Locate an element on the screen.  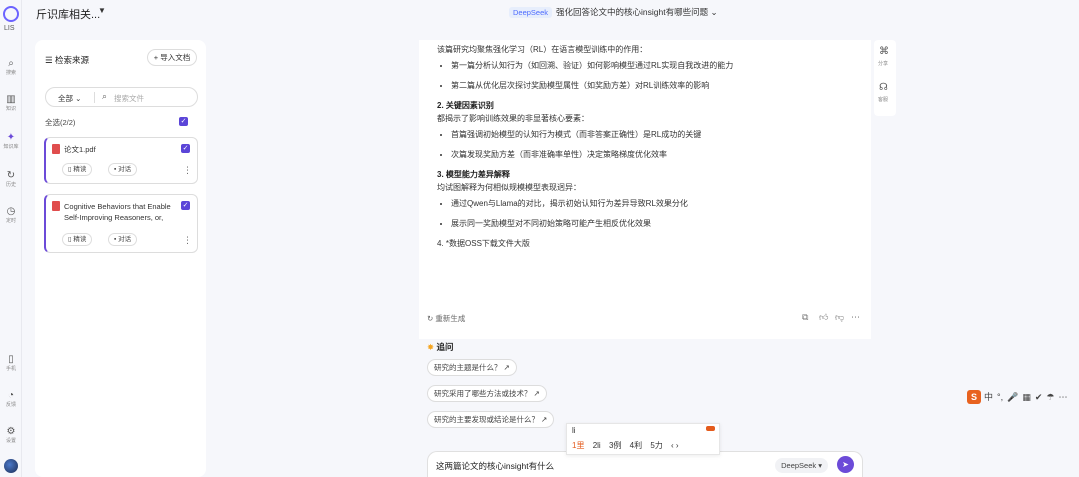
select-all-checkbox: ✓ is located at coordinates (183, 121).